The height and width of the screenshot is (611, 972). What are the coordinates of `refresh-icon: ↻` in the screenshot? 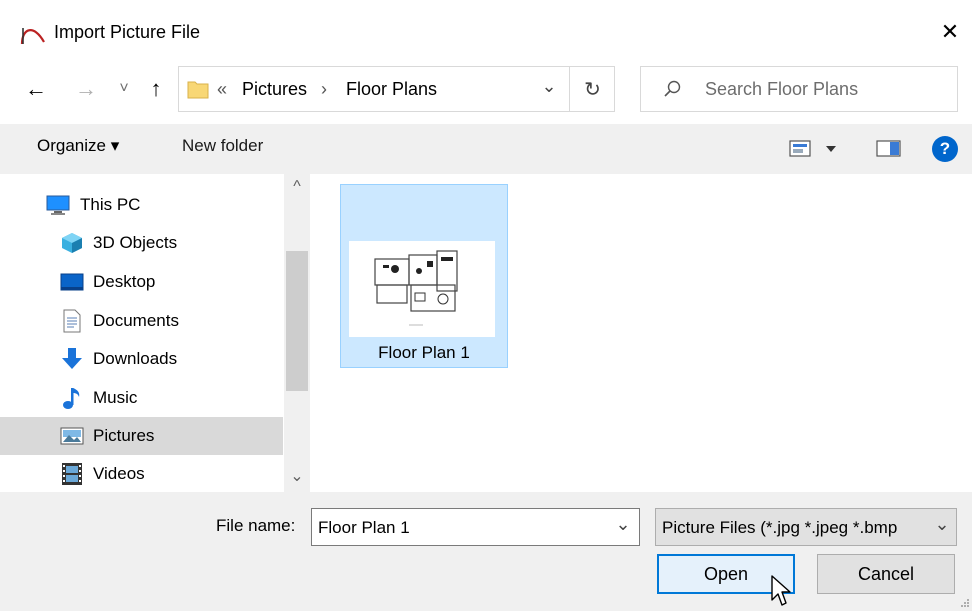 It's located at (592, 89).